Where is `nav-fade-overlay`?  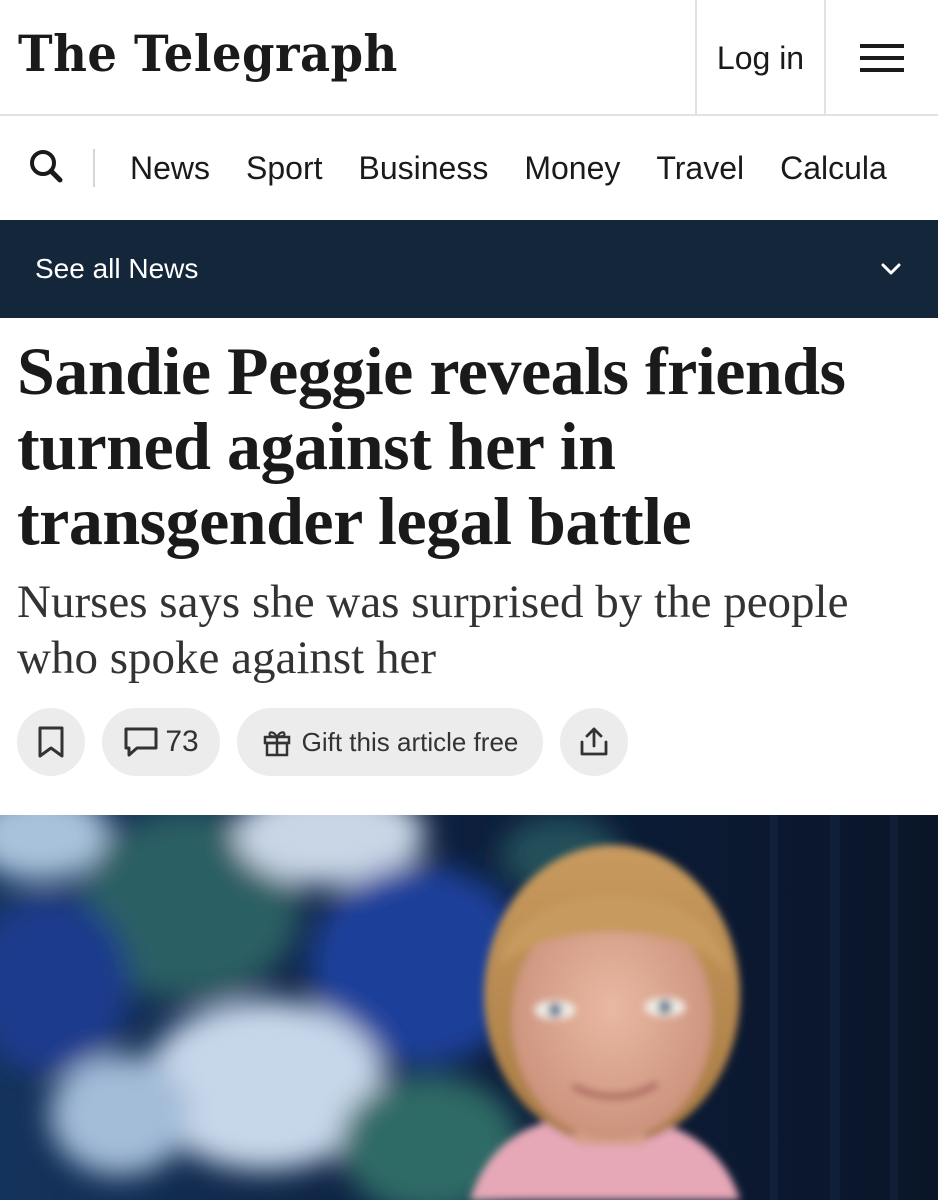
nav-fade-overlay is located at coordinates (918, 168).